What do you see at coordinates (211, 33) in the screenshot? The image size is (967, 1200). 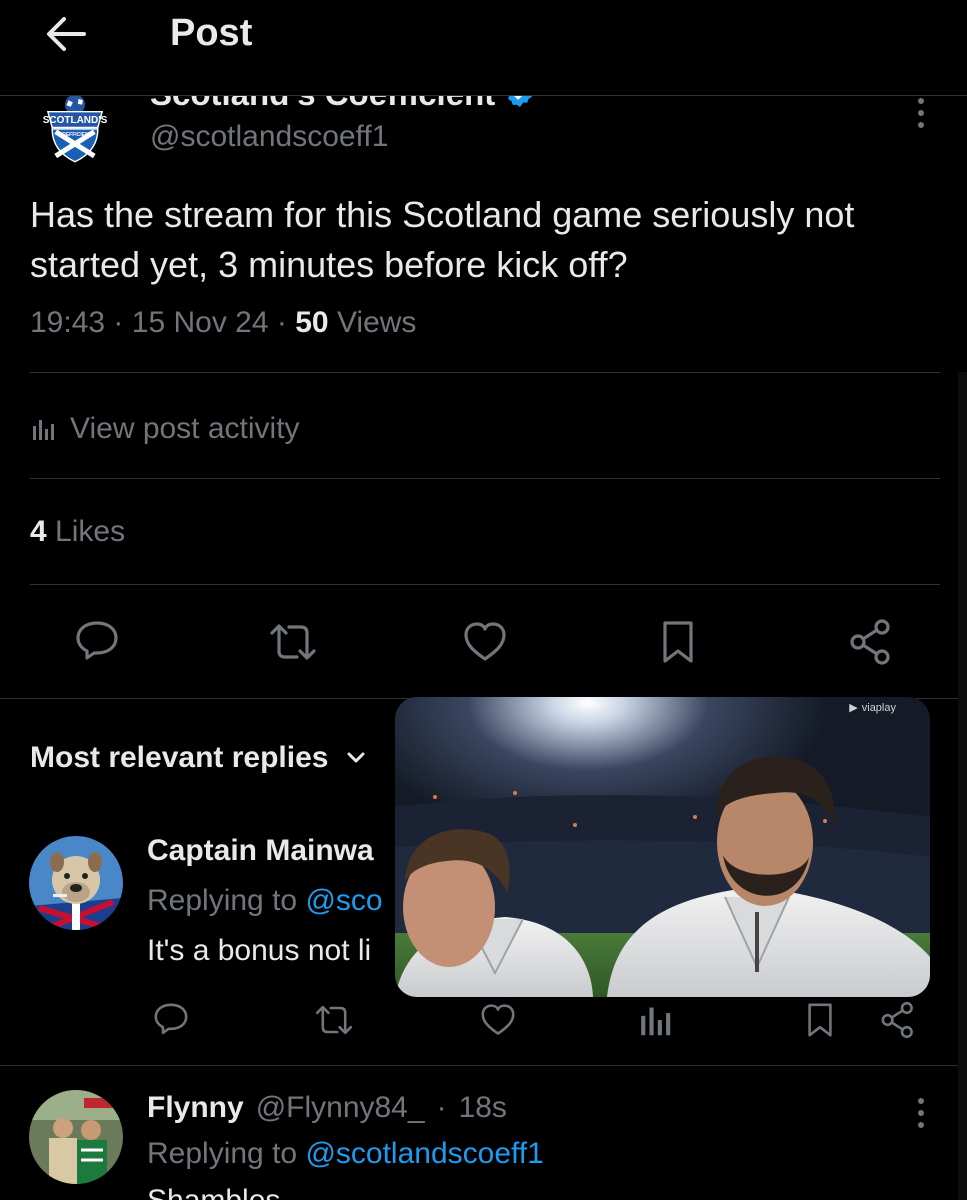 I see `page-title: Post` at bounding box center [211, 33].